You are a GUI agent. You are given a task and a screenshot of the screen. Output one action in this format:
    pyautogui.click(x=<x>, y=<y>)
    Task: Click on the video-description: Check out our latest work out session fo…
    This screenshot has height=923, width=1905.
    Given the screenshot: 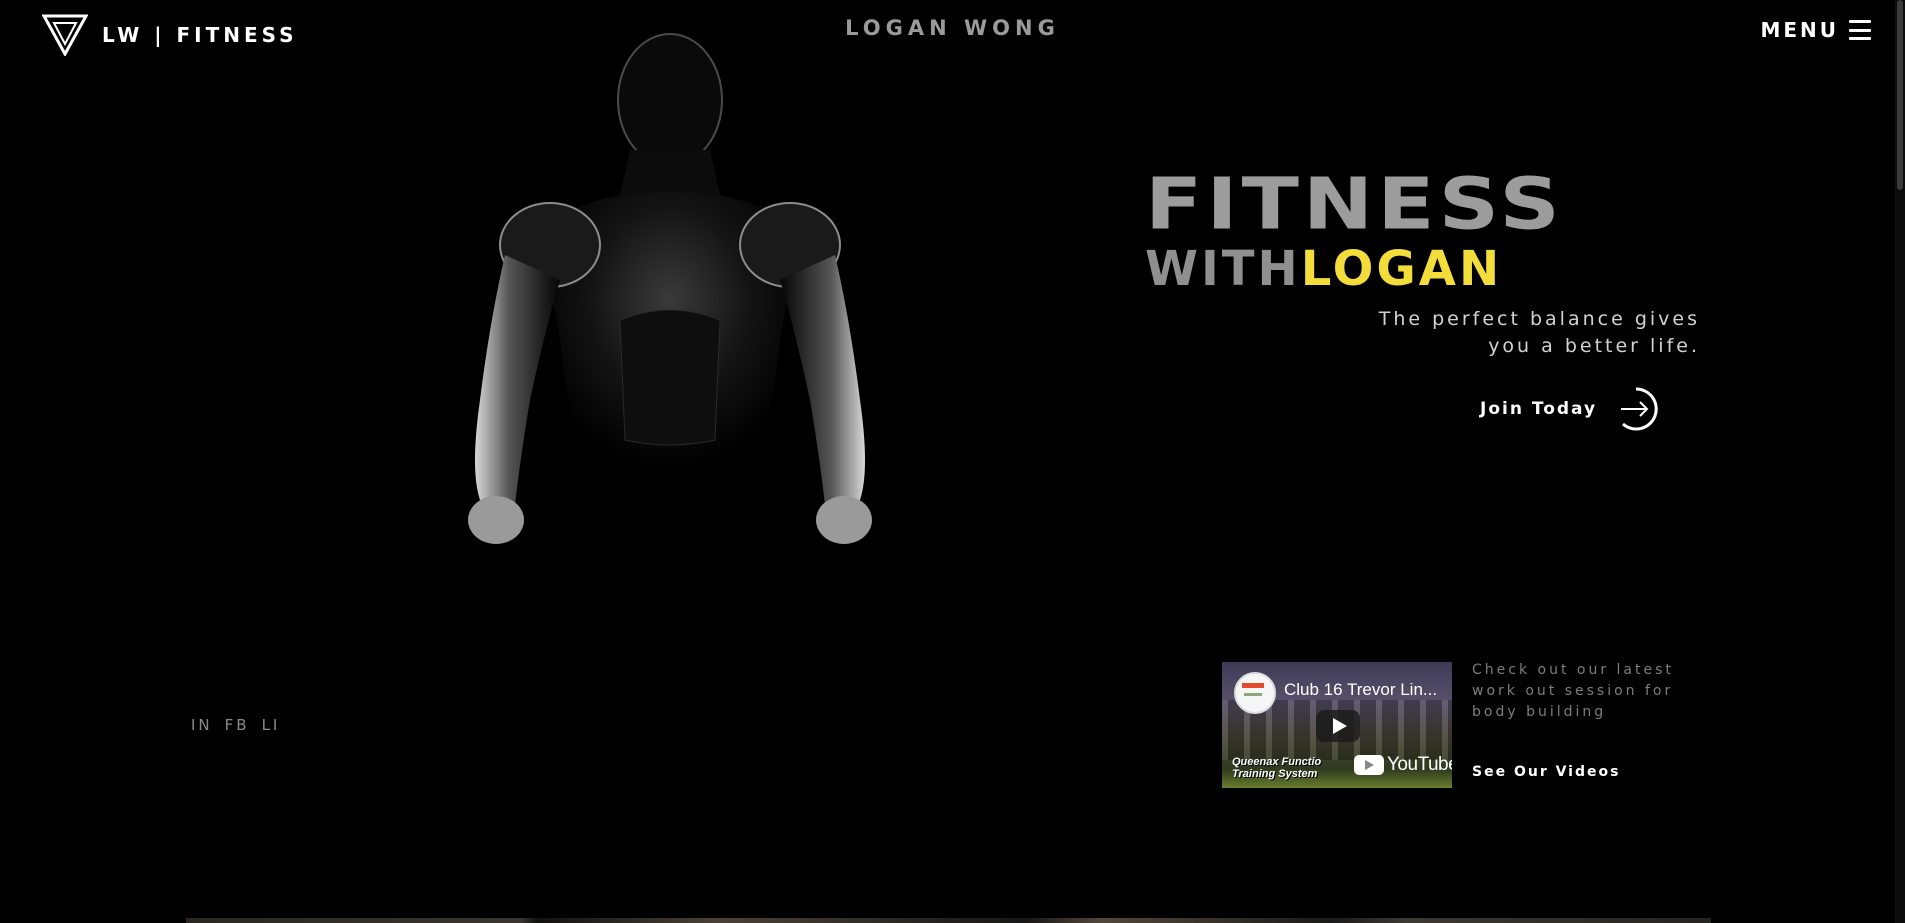 What is the action you would take?
    pyautogui.click(x=1573, y=691)
    